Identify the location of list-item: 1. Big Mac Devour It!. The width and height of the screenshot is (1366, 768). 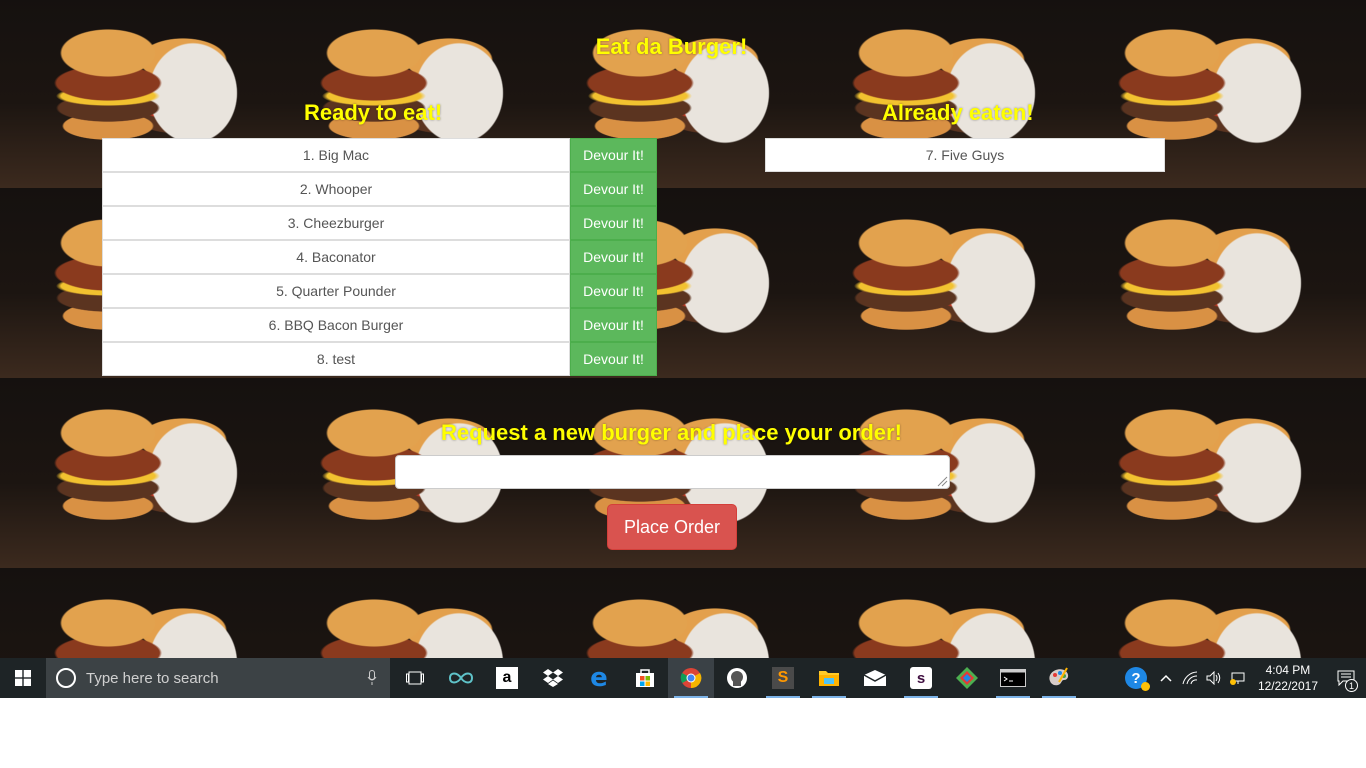
(379, 155).